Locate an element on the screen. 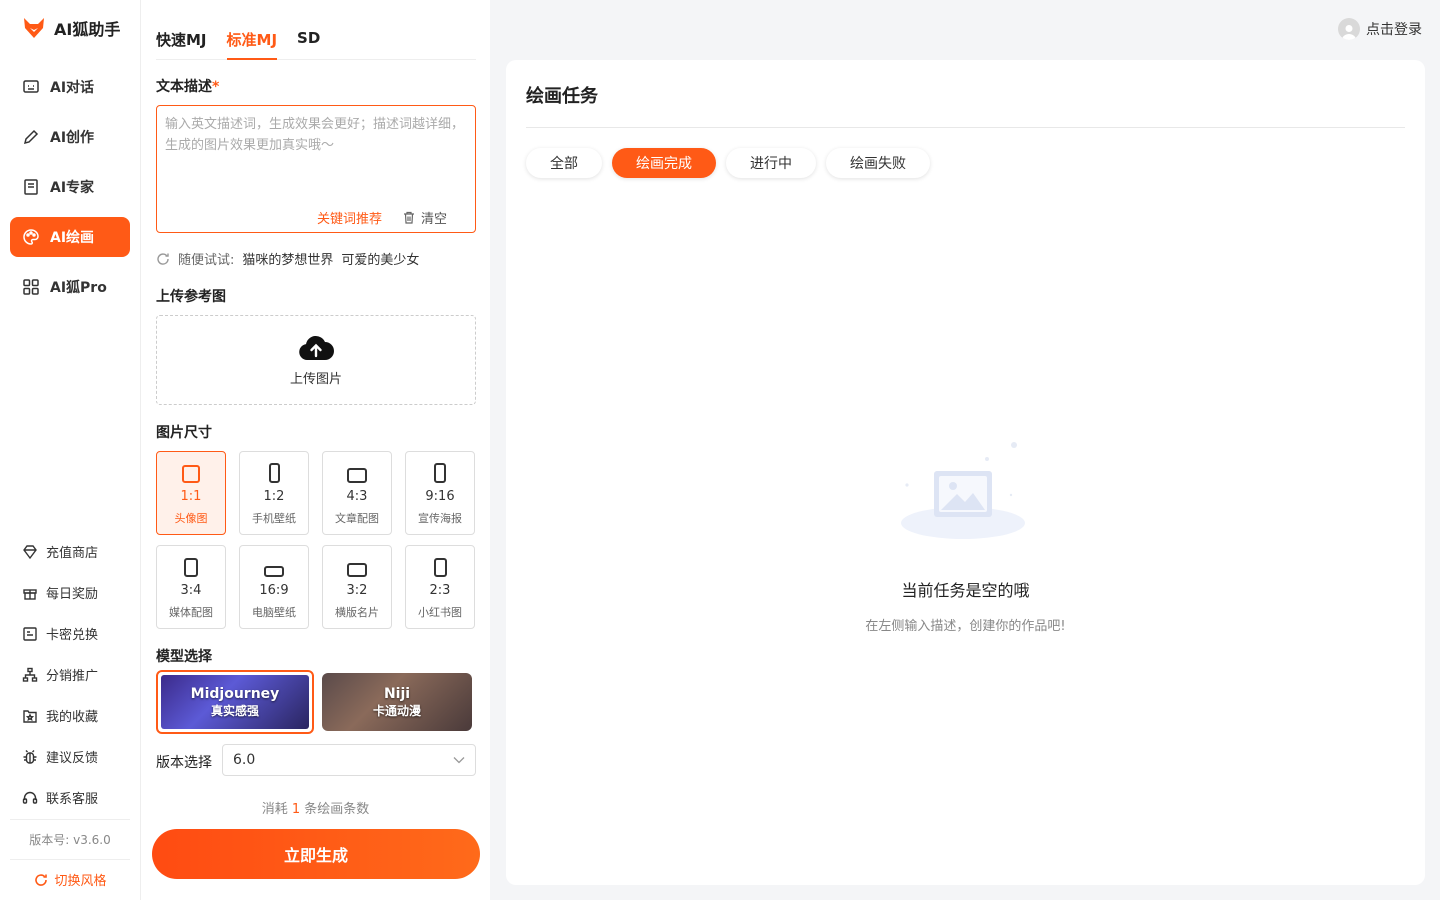 This screenshot has height=900, width=1440. size-desc: 小红书图 is located at coordinates (440, 612).